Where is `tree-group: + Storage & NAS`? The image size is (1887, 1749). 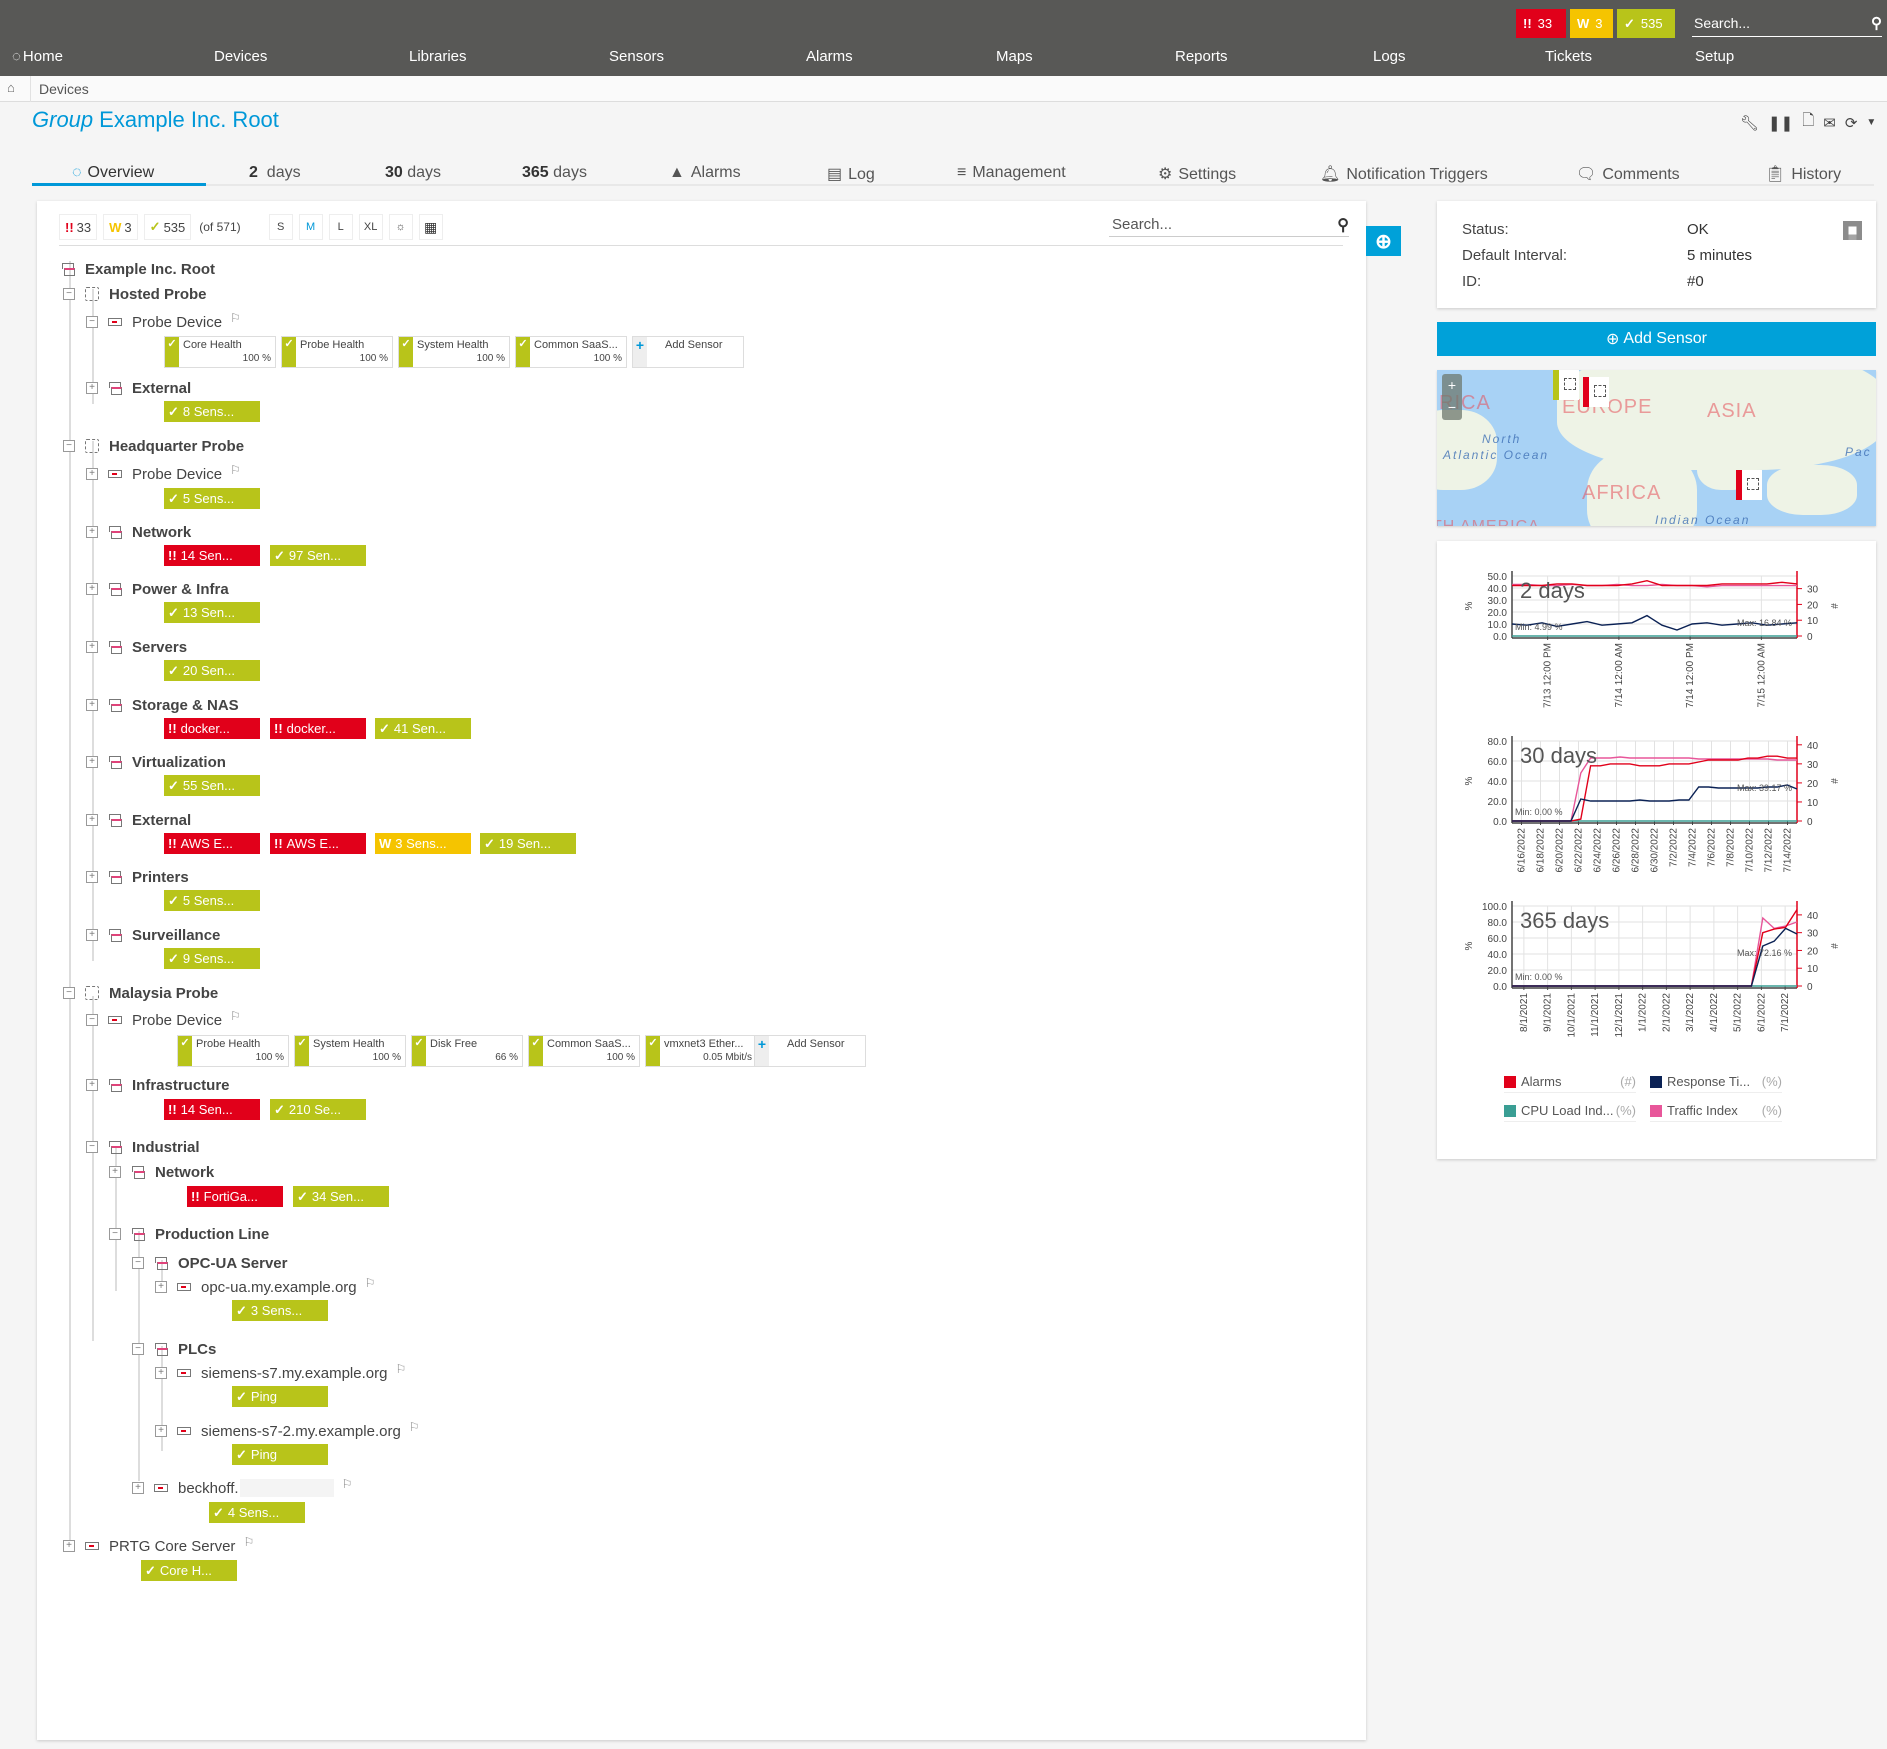 tree-group: + Storage & NAS is located at coordinates (162, 705).